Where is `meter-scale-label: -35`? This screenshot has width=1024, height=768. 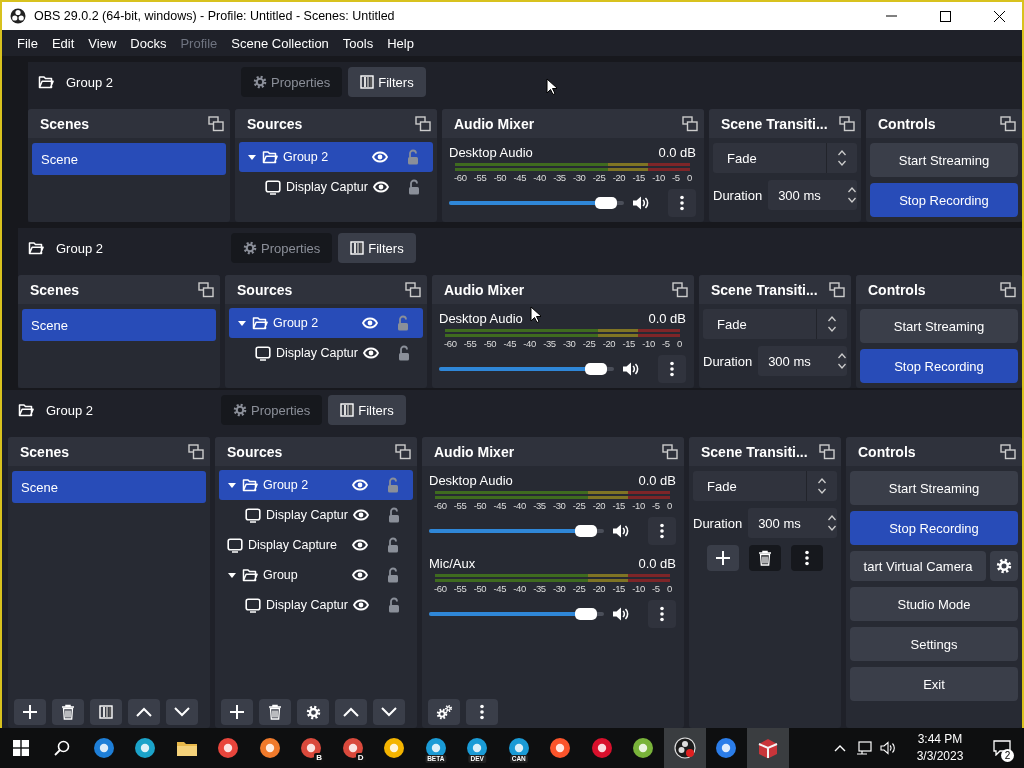 meter-scale-label: -35 is located at coordinates (539, 588).